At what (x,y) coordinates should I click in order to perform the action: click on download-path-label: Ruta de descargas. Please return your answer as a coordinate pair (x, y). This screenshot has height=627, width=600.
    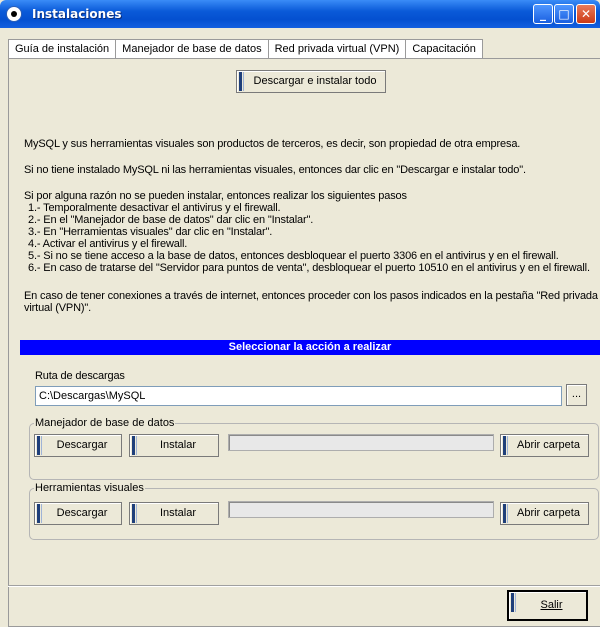
    Looking at the image, I should click on (80, 376).